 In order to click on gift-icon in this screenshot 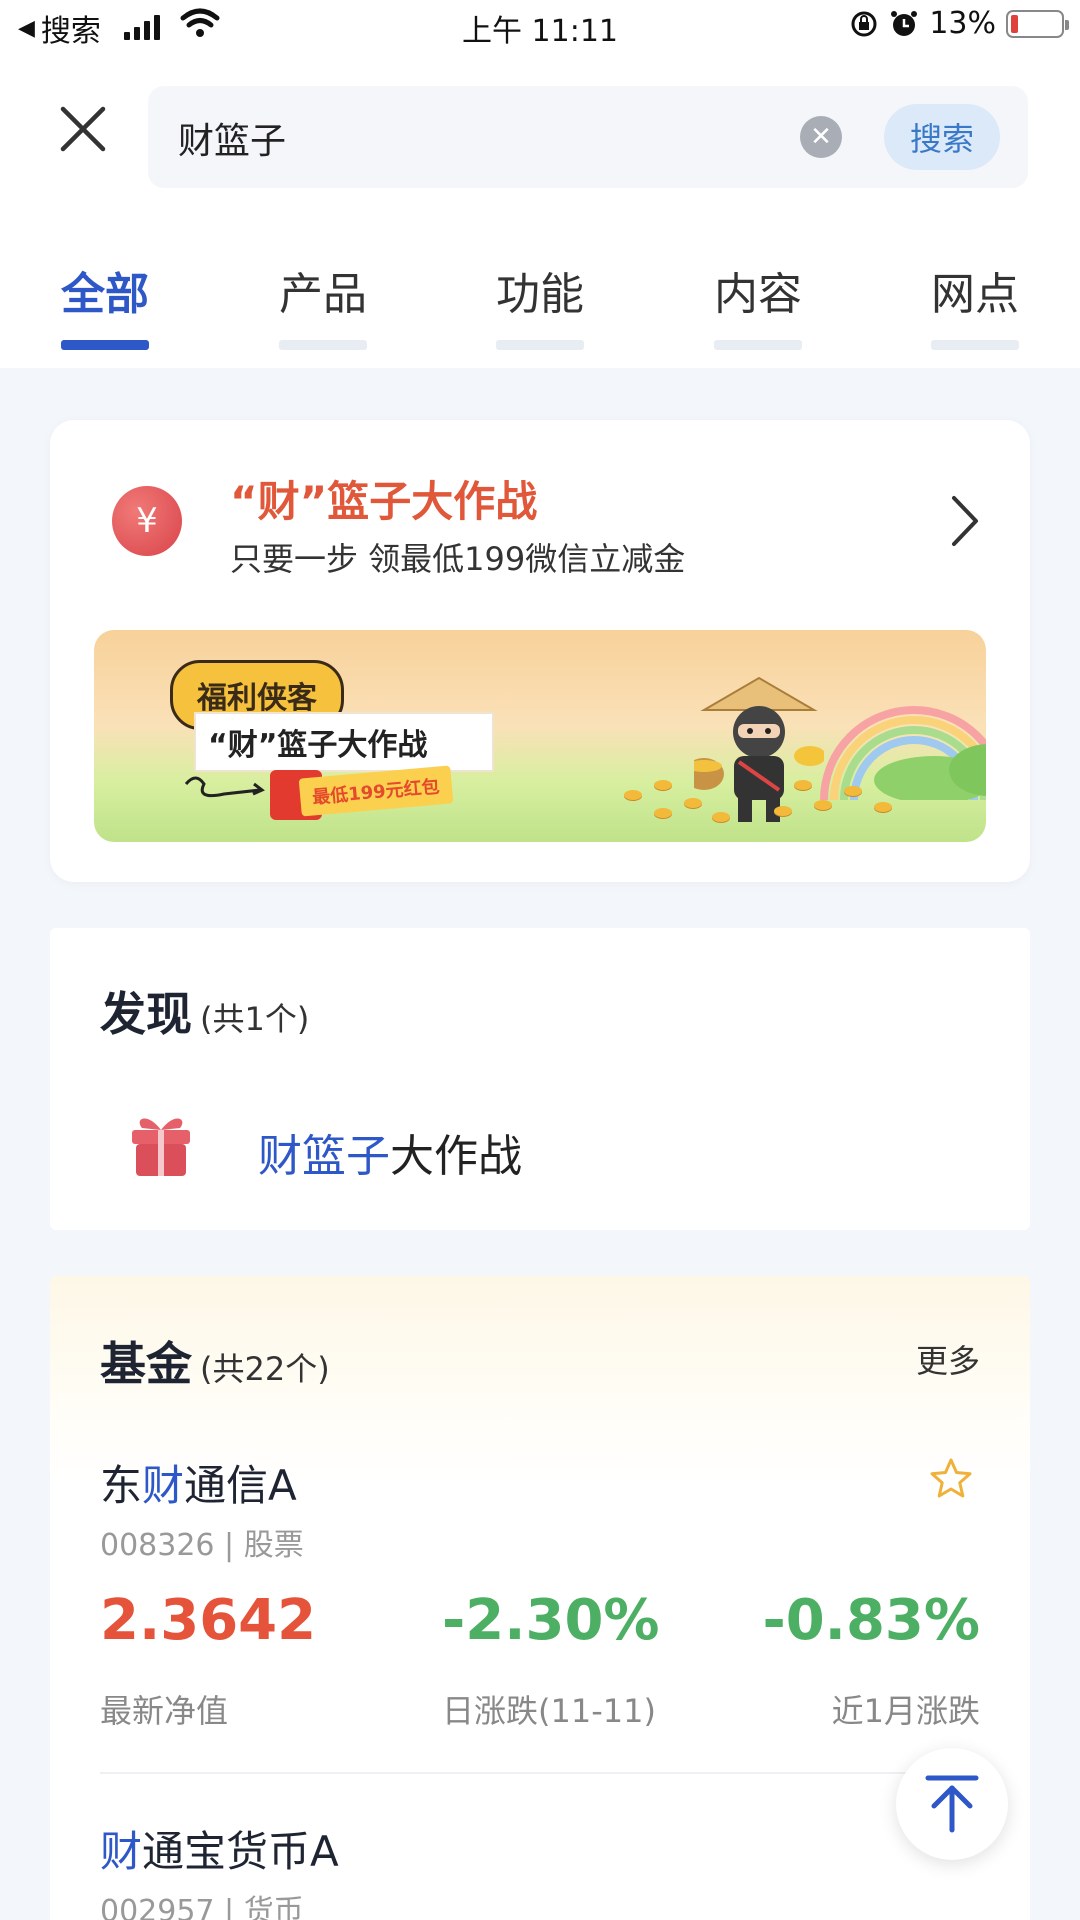, I will do `click(161, 1147)`.